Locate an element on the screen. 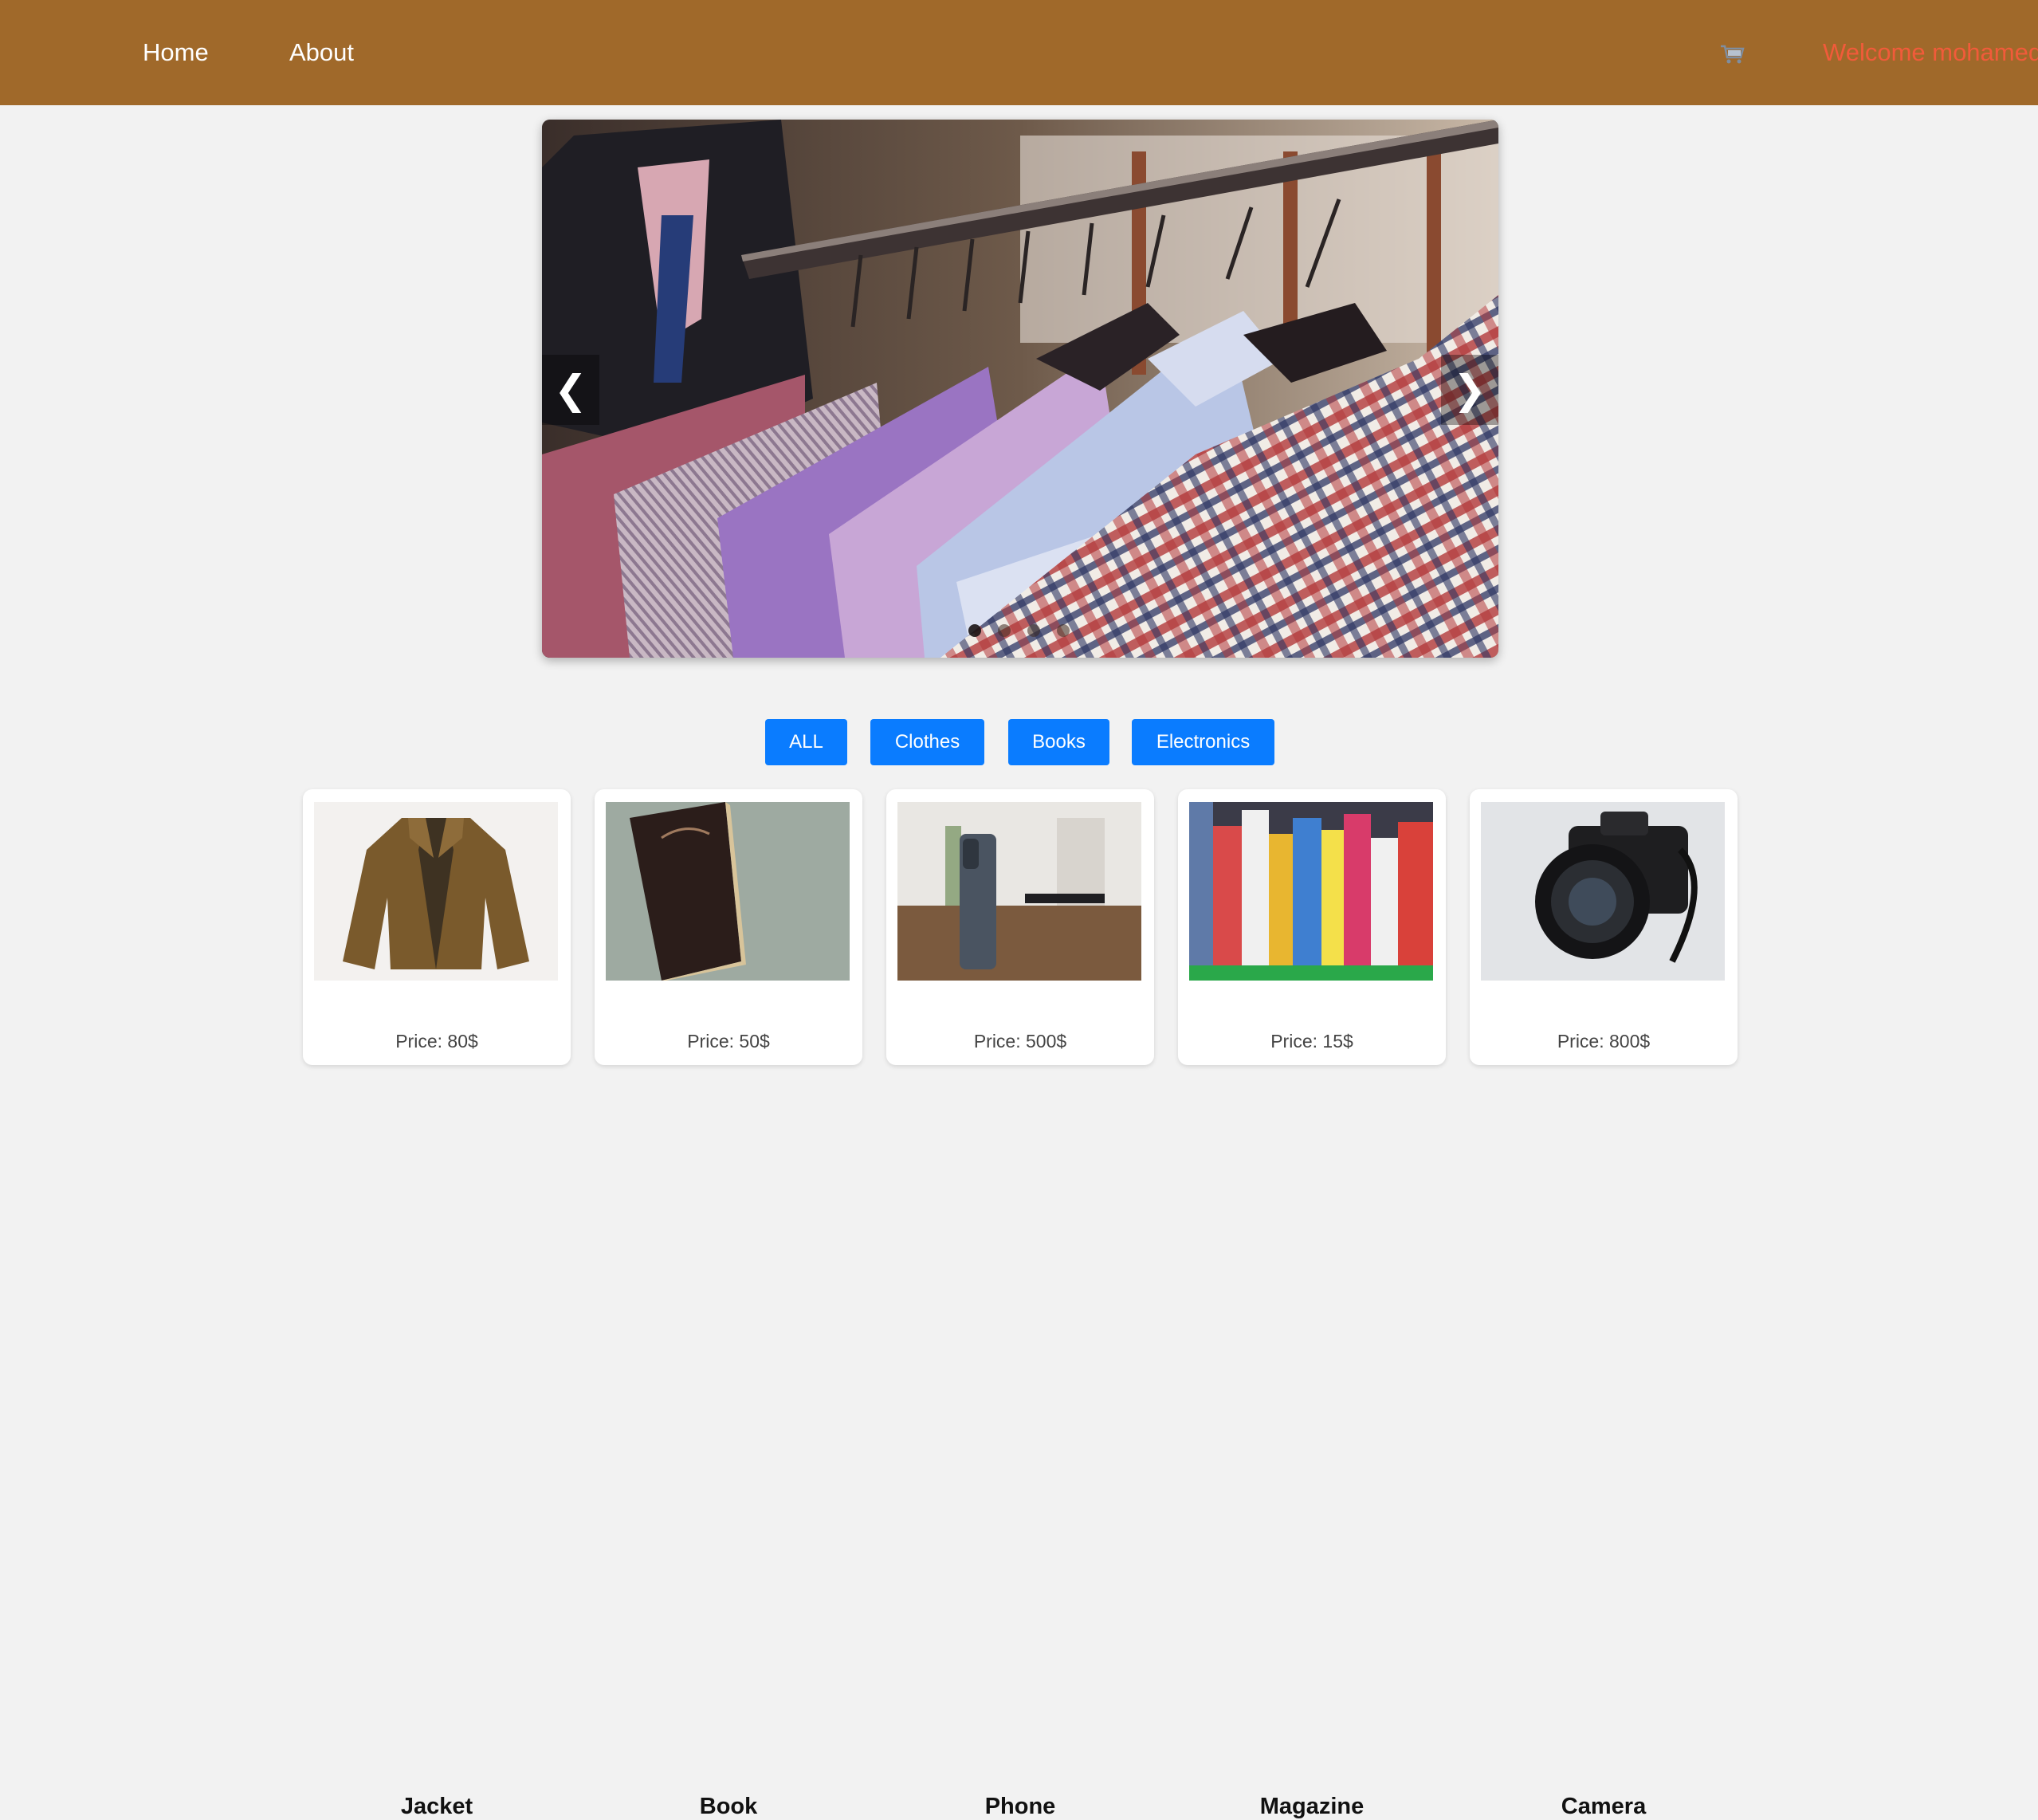 Image resolution: width=2038 pixels, height=1820 pixels. product-price: Price: 800$ is located at coordinates (1604, 1041).